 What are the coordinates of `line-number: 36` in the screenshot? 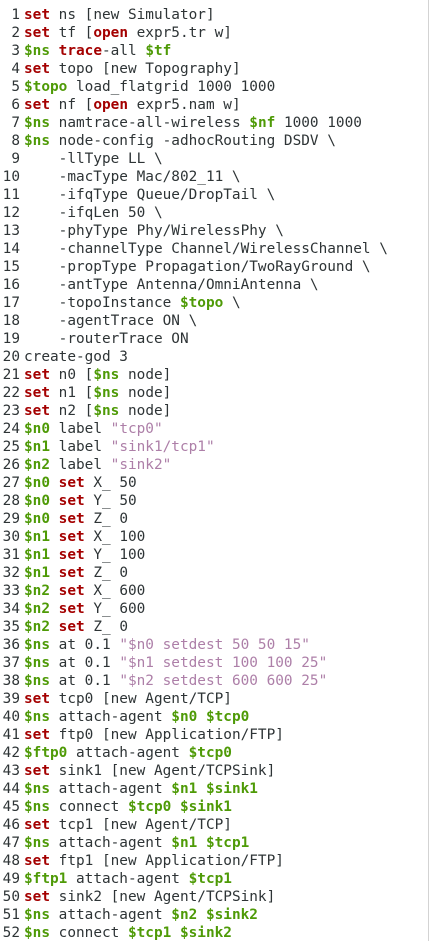 It's located at (11, 645).